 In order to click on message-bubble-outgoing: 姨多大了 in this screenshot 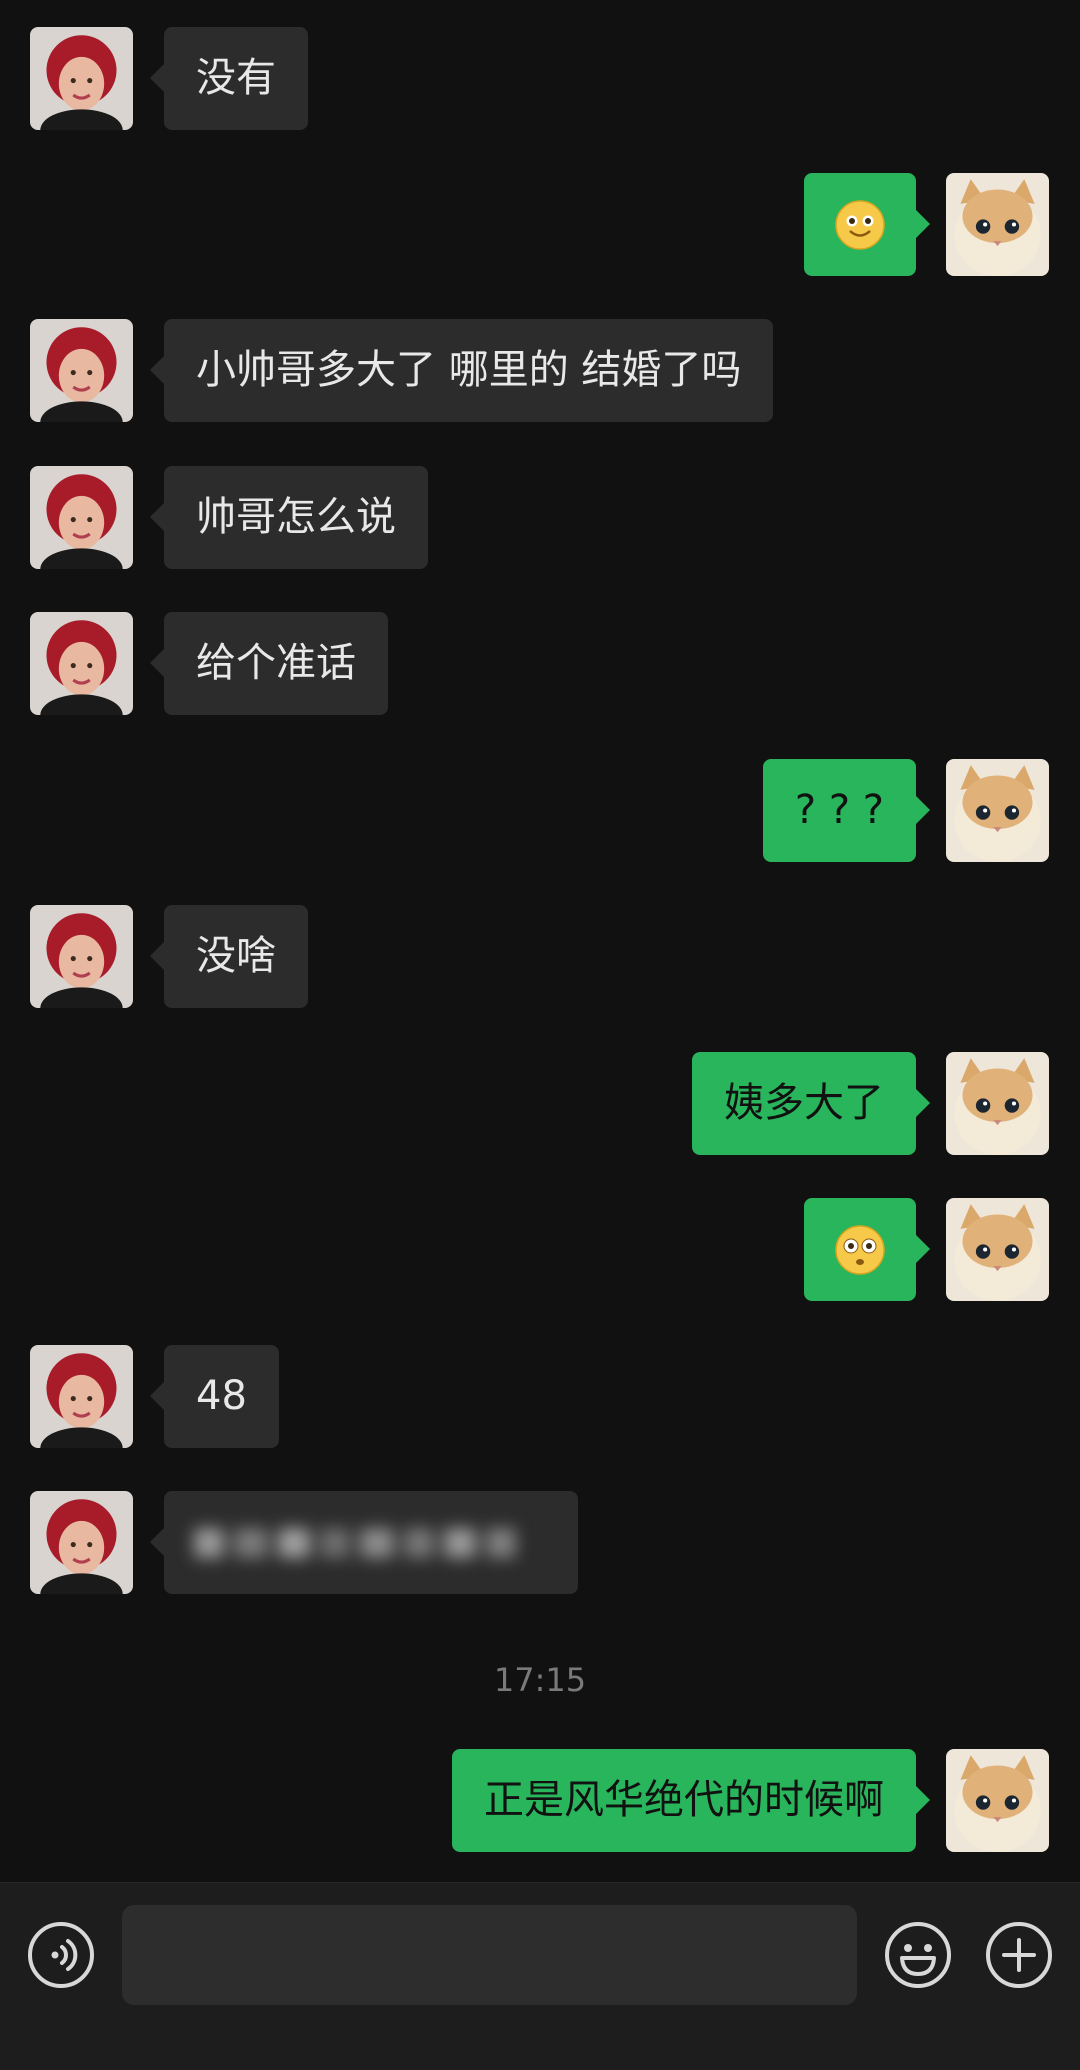, I will do `click(811, 1103)`.